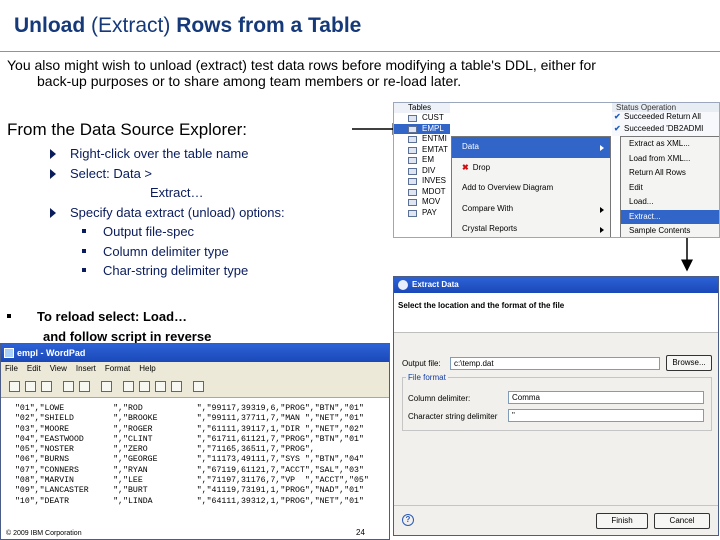  I want to click on menu-item-crystal-reports: Crystal Reports, so click(531, 228).